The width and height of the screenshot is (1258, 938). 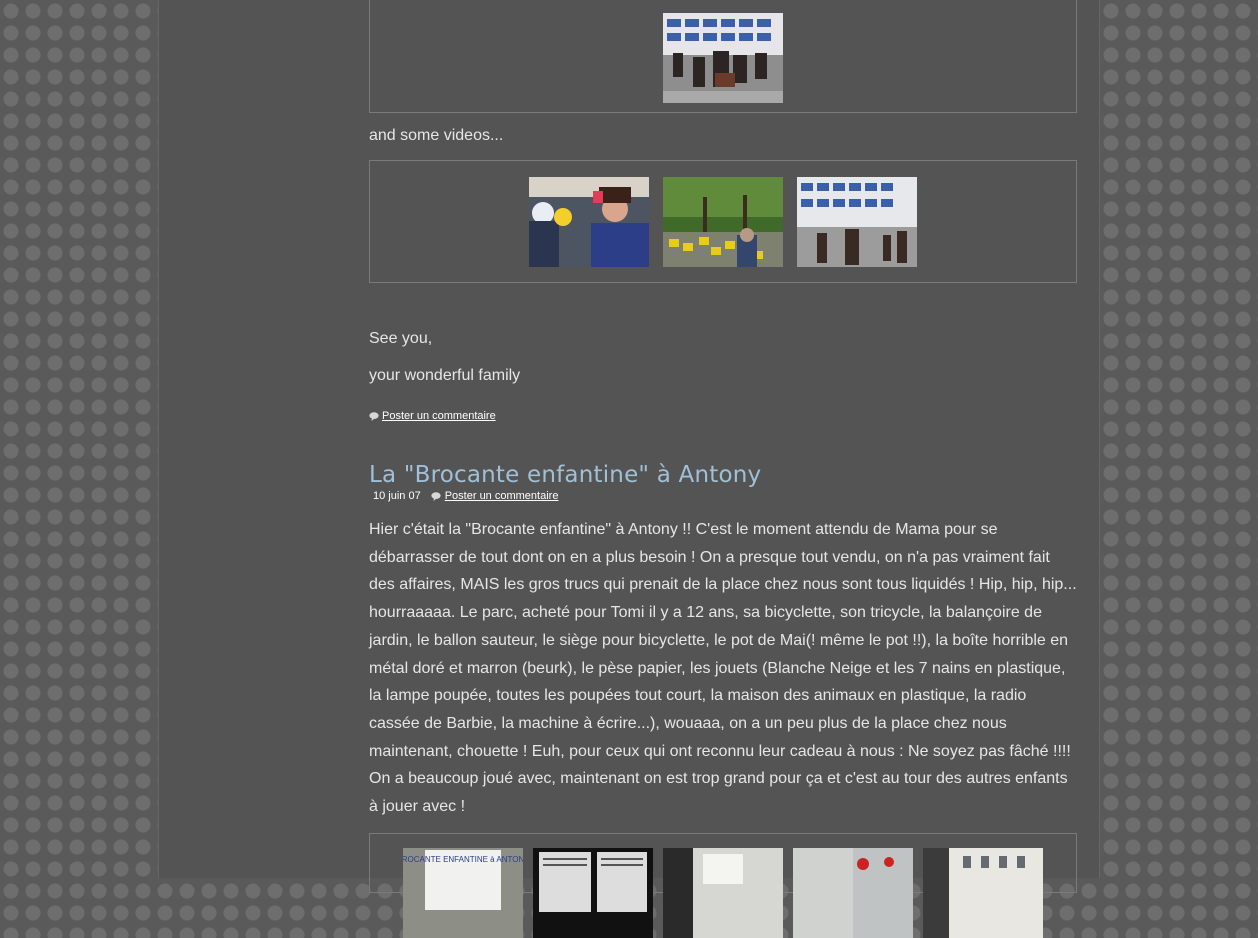 What do you see at coordinates (463, 893) in the screenshot?
I see `photo-thumbnail-sign: BROCANTE ENFANTINE à ANTONY` at bounding box center [463, 893].